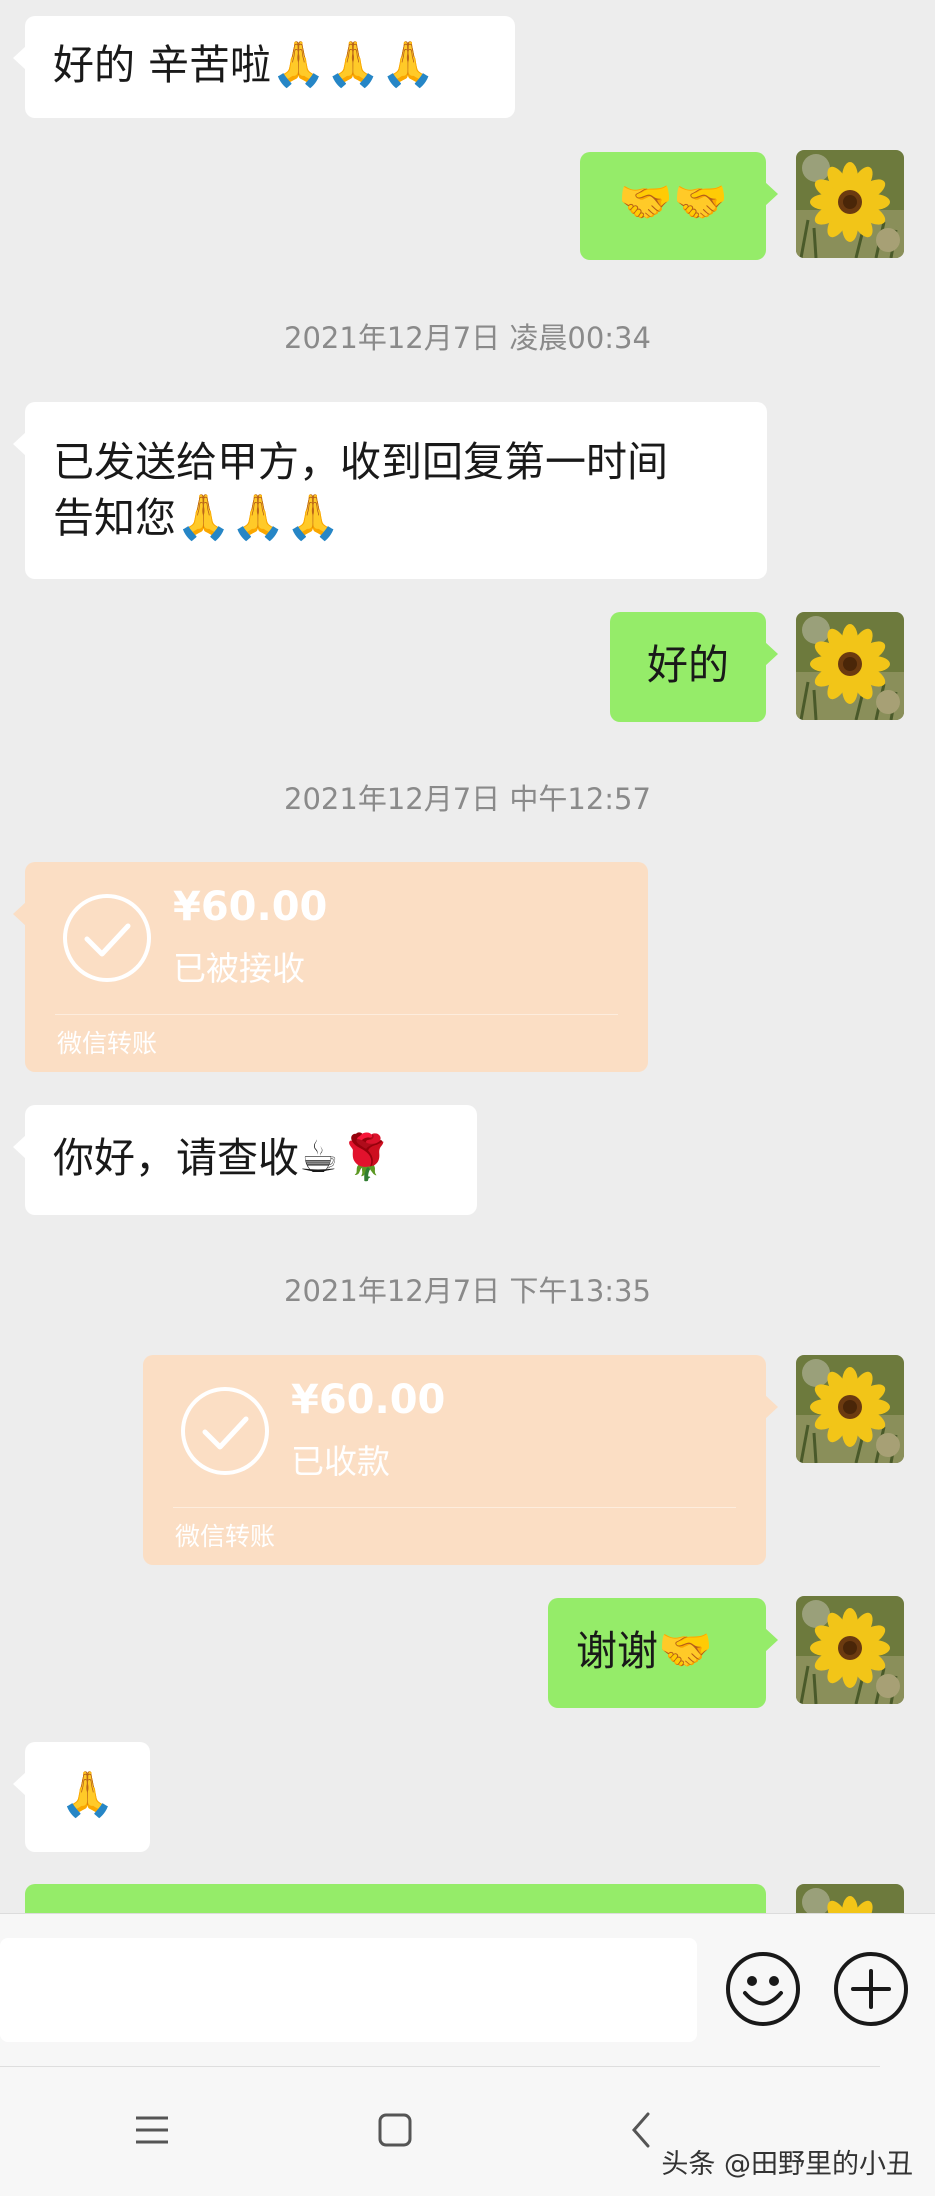 The height and width of the screenshot is (2196, 935). Describe the element at coordinates (176, 1158) in the screenshot. I see `message-text: 你好，请查收` at that location.